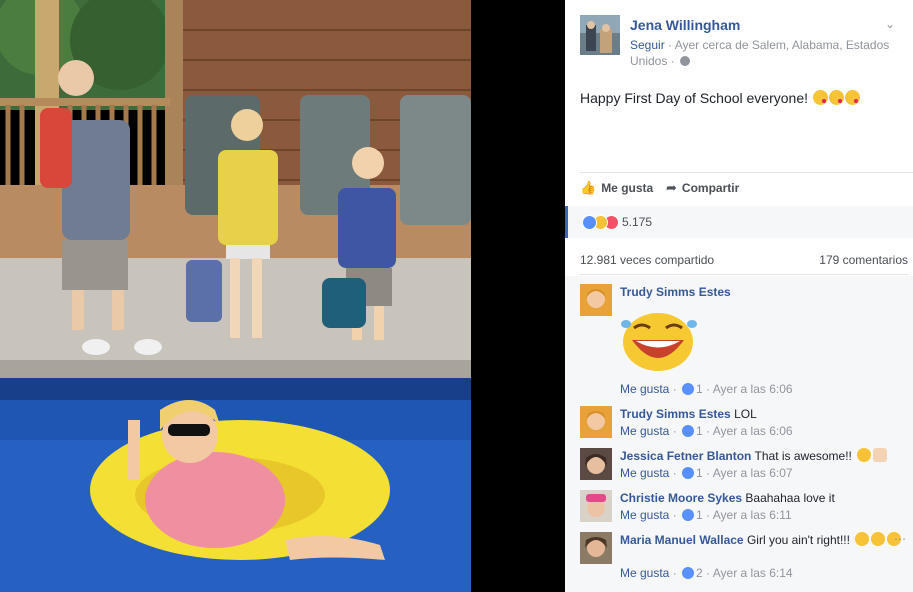 The image size is (913, 592). Describe the element at coordinates (671, 187) in the screenshot. I see `share-arrow-icon: ➦` at that location.